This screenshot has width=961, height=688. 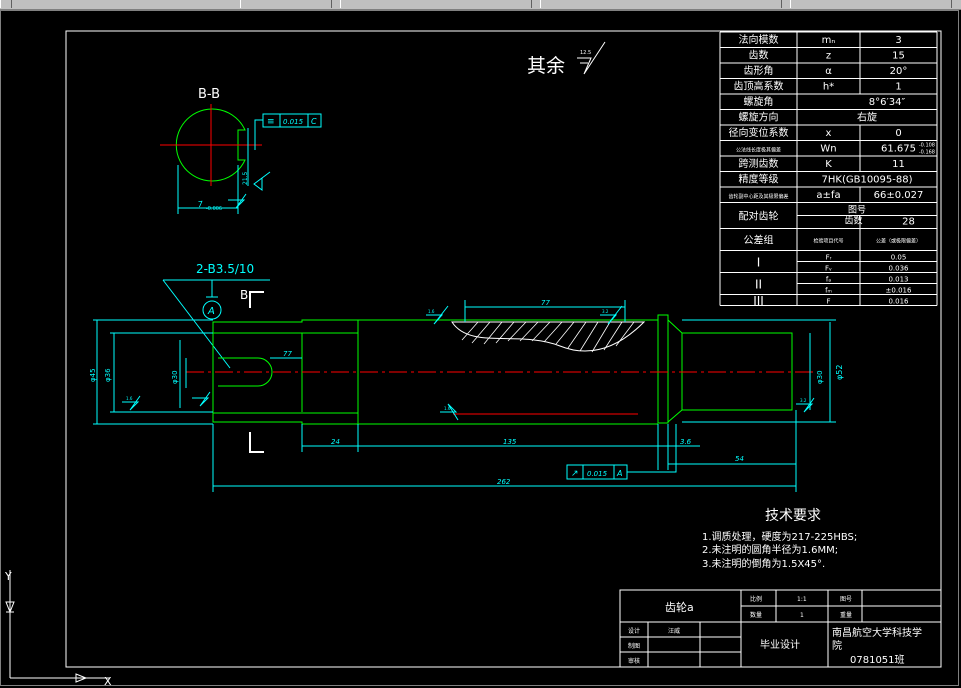 What do you see at coordinates (619, 473) in the screenshot?
I see `runout-datum: A` at bounding box center [619, 473].